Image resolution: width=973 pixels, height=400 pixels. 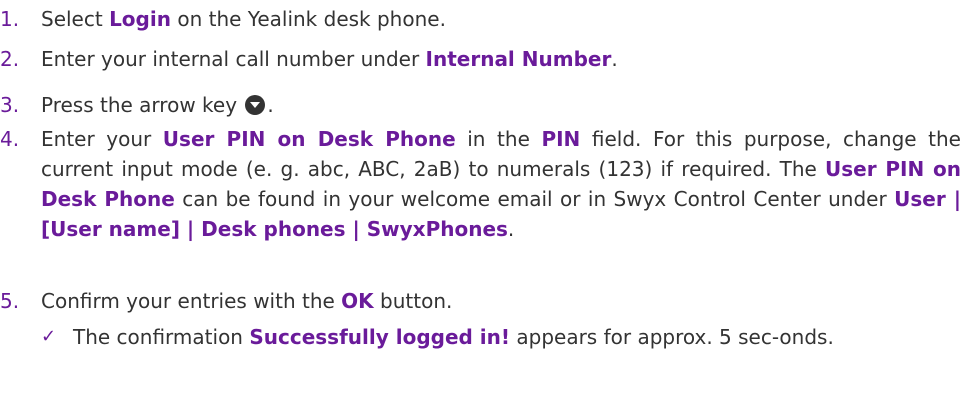 I want to click on step-number: 1., so click(x=10, y=19).